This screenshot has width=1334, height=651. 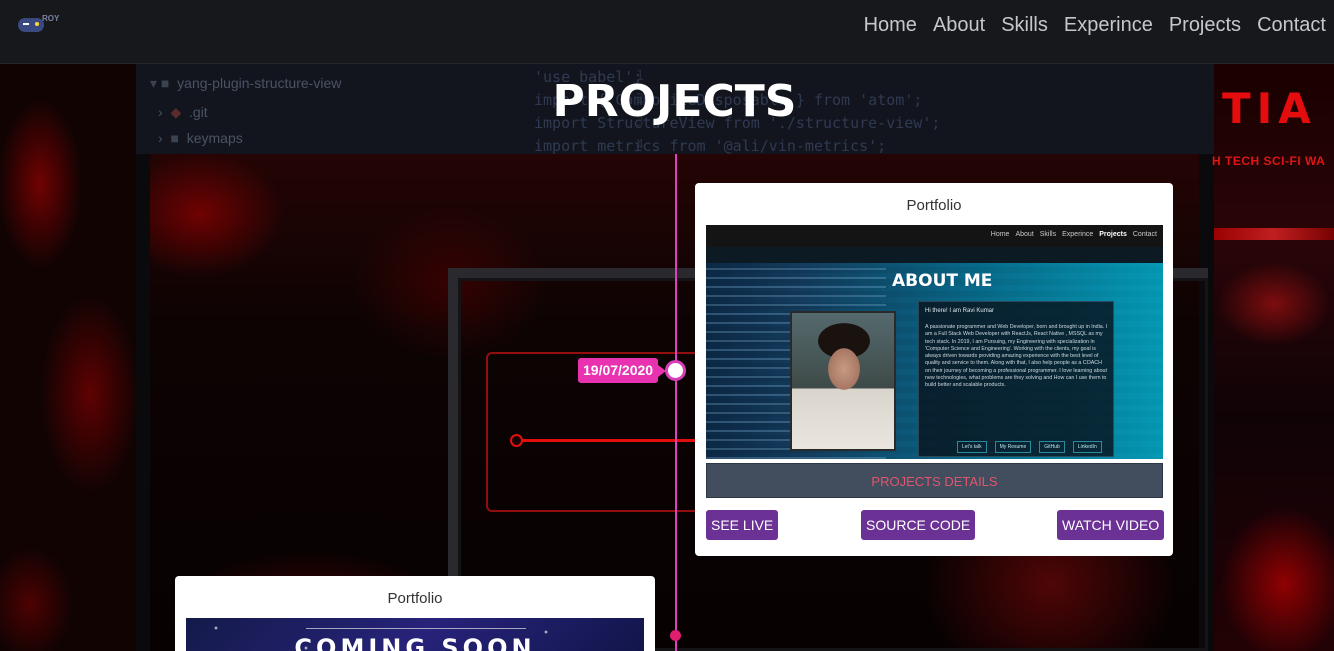 I want to click on background-right-tags: H TECH SCI-FI WA, so click(x=1269, y=161).